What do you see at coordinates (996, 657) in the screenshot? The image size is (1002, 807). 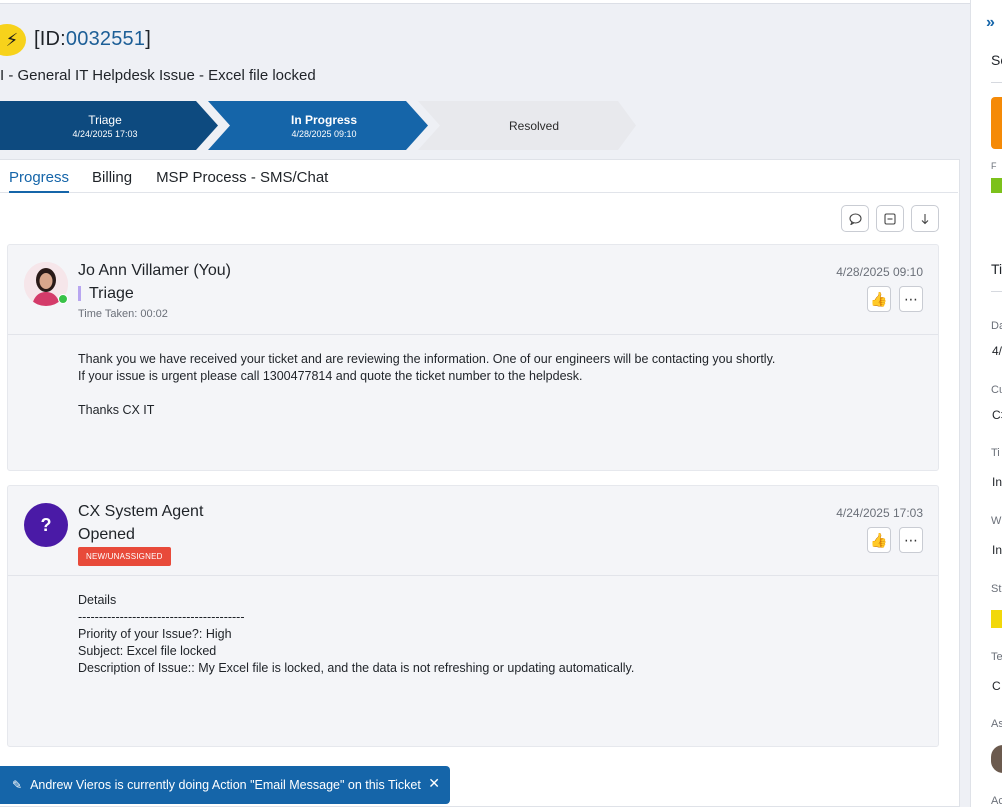 I see `field-label: Te` at bounding box center [996, 657].